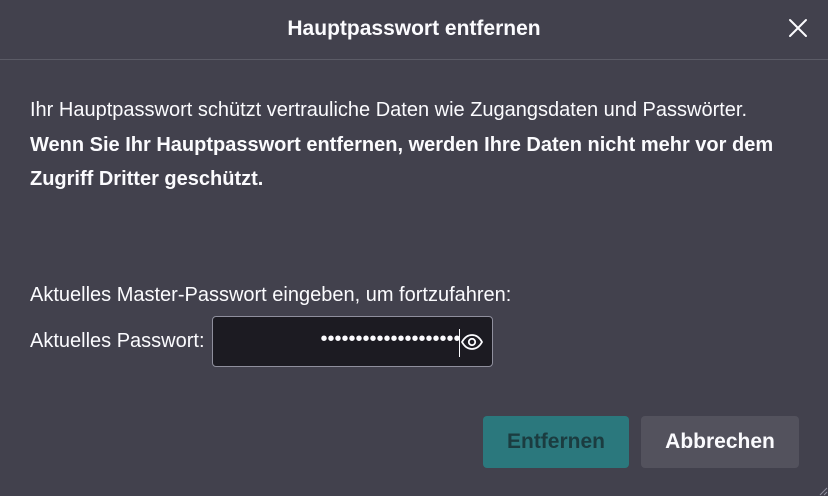  What do you see at coordinates (822, 490) in the screenshot?
I see `resize-grip-icon` at bounding box center [822, 490].